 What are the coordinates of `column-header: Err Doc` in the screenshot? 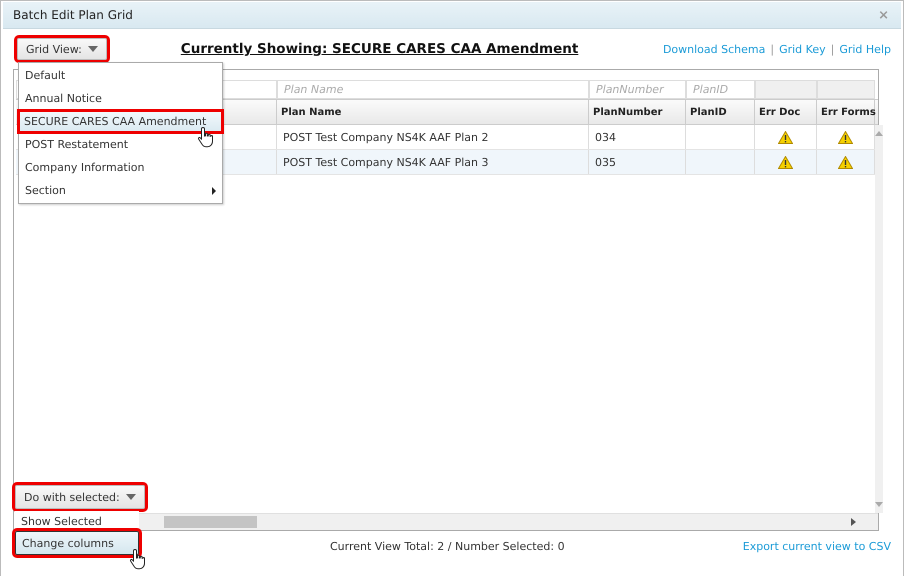 It's located at (786, 112).